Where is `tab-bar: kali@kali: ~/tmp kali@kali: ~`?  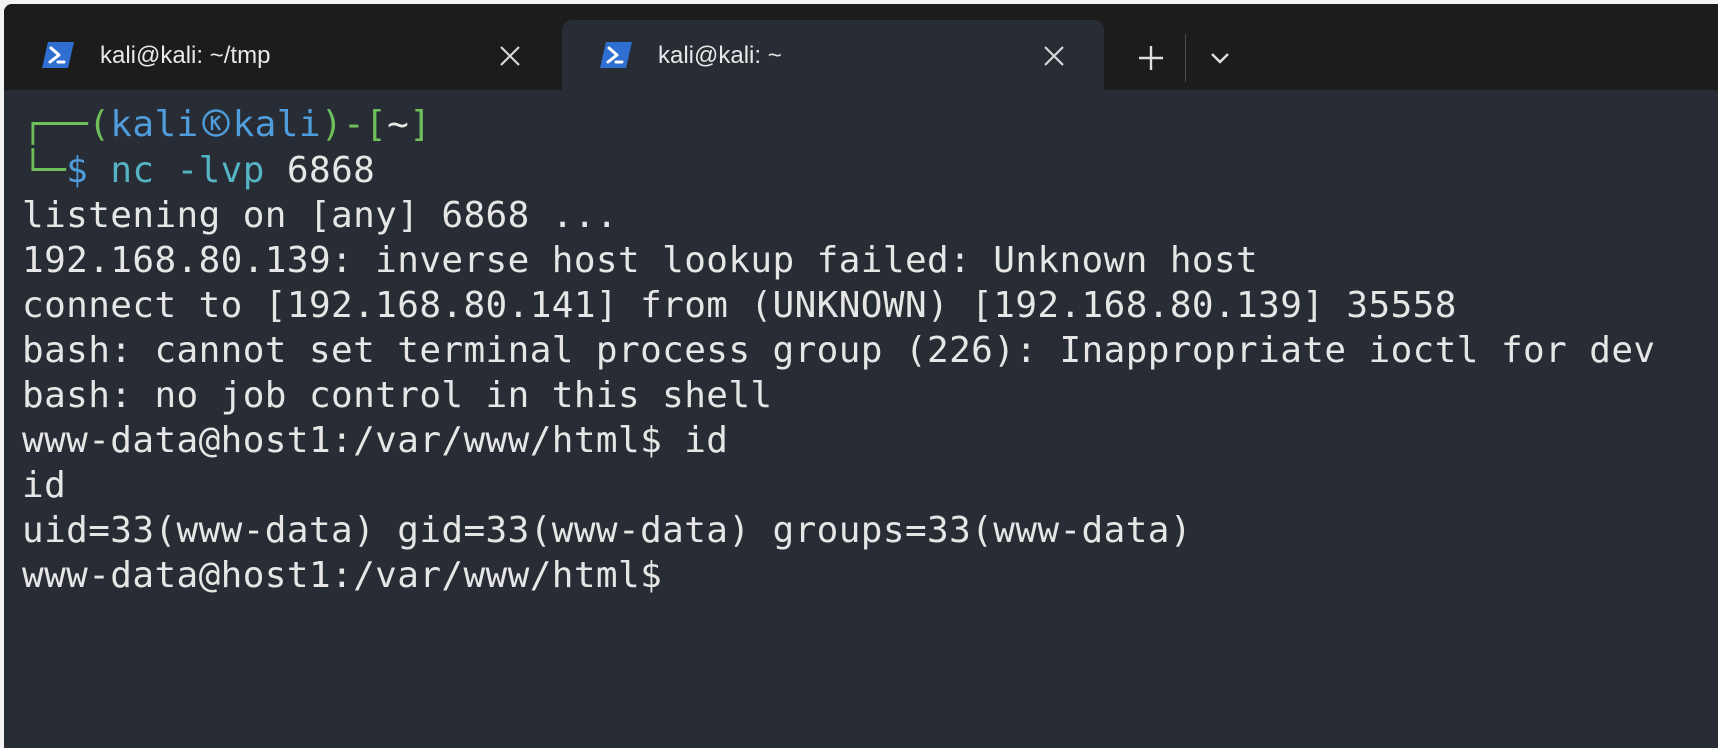 tab-bar: kali@kali: ~/tmp kali@kali: ~ is located at coordinates (861, 47).